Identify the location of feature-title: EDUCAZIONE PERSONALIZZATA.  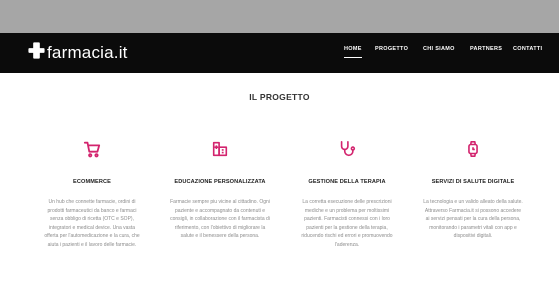
(220, 182).